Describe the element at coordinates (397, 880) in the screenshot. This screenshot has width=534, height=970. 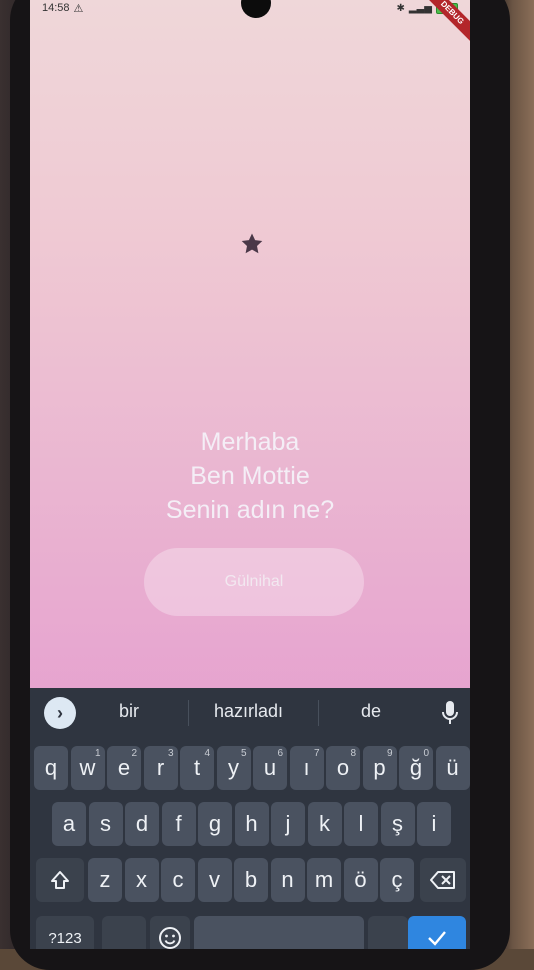
I see `key-ç: ç` at that location.